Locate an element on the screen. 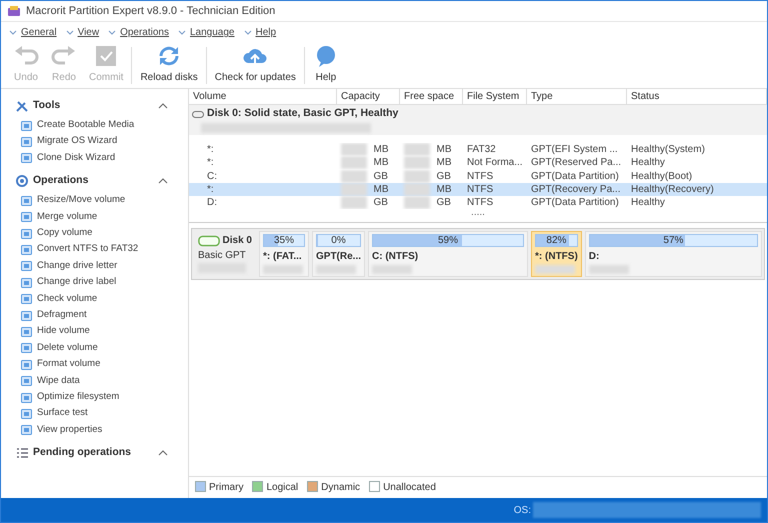  legend-label: Unallocated is located at coordinates (409, 487).